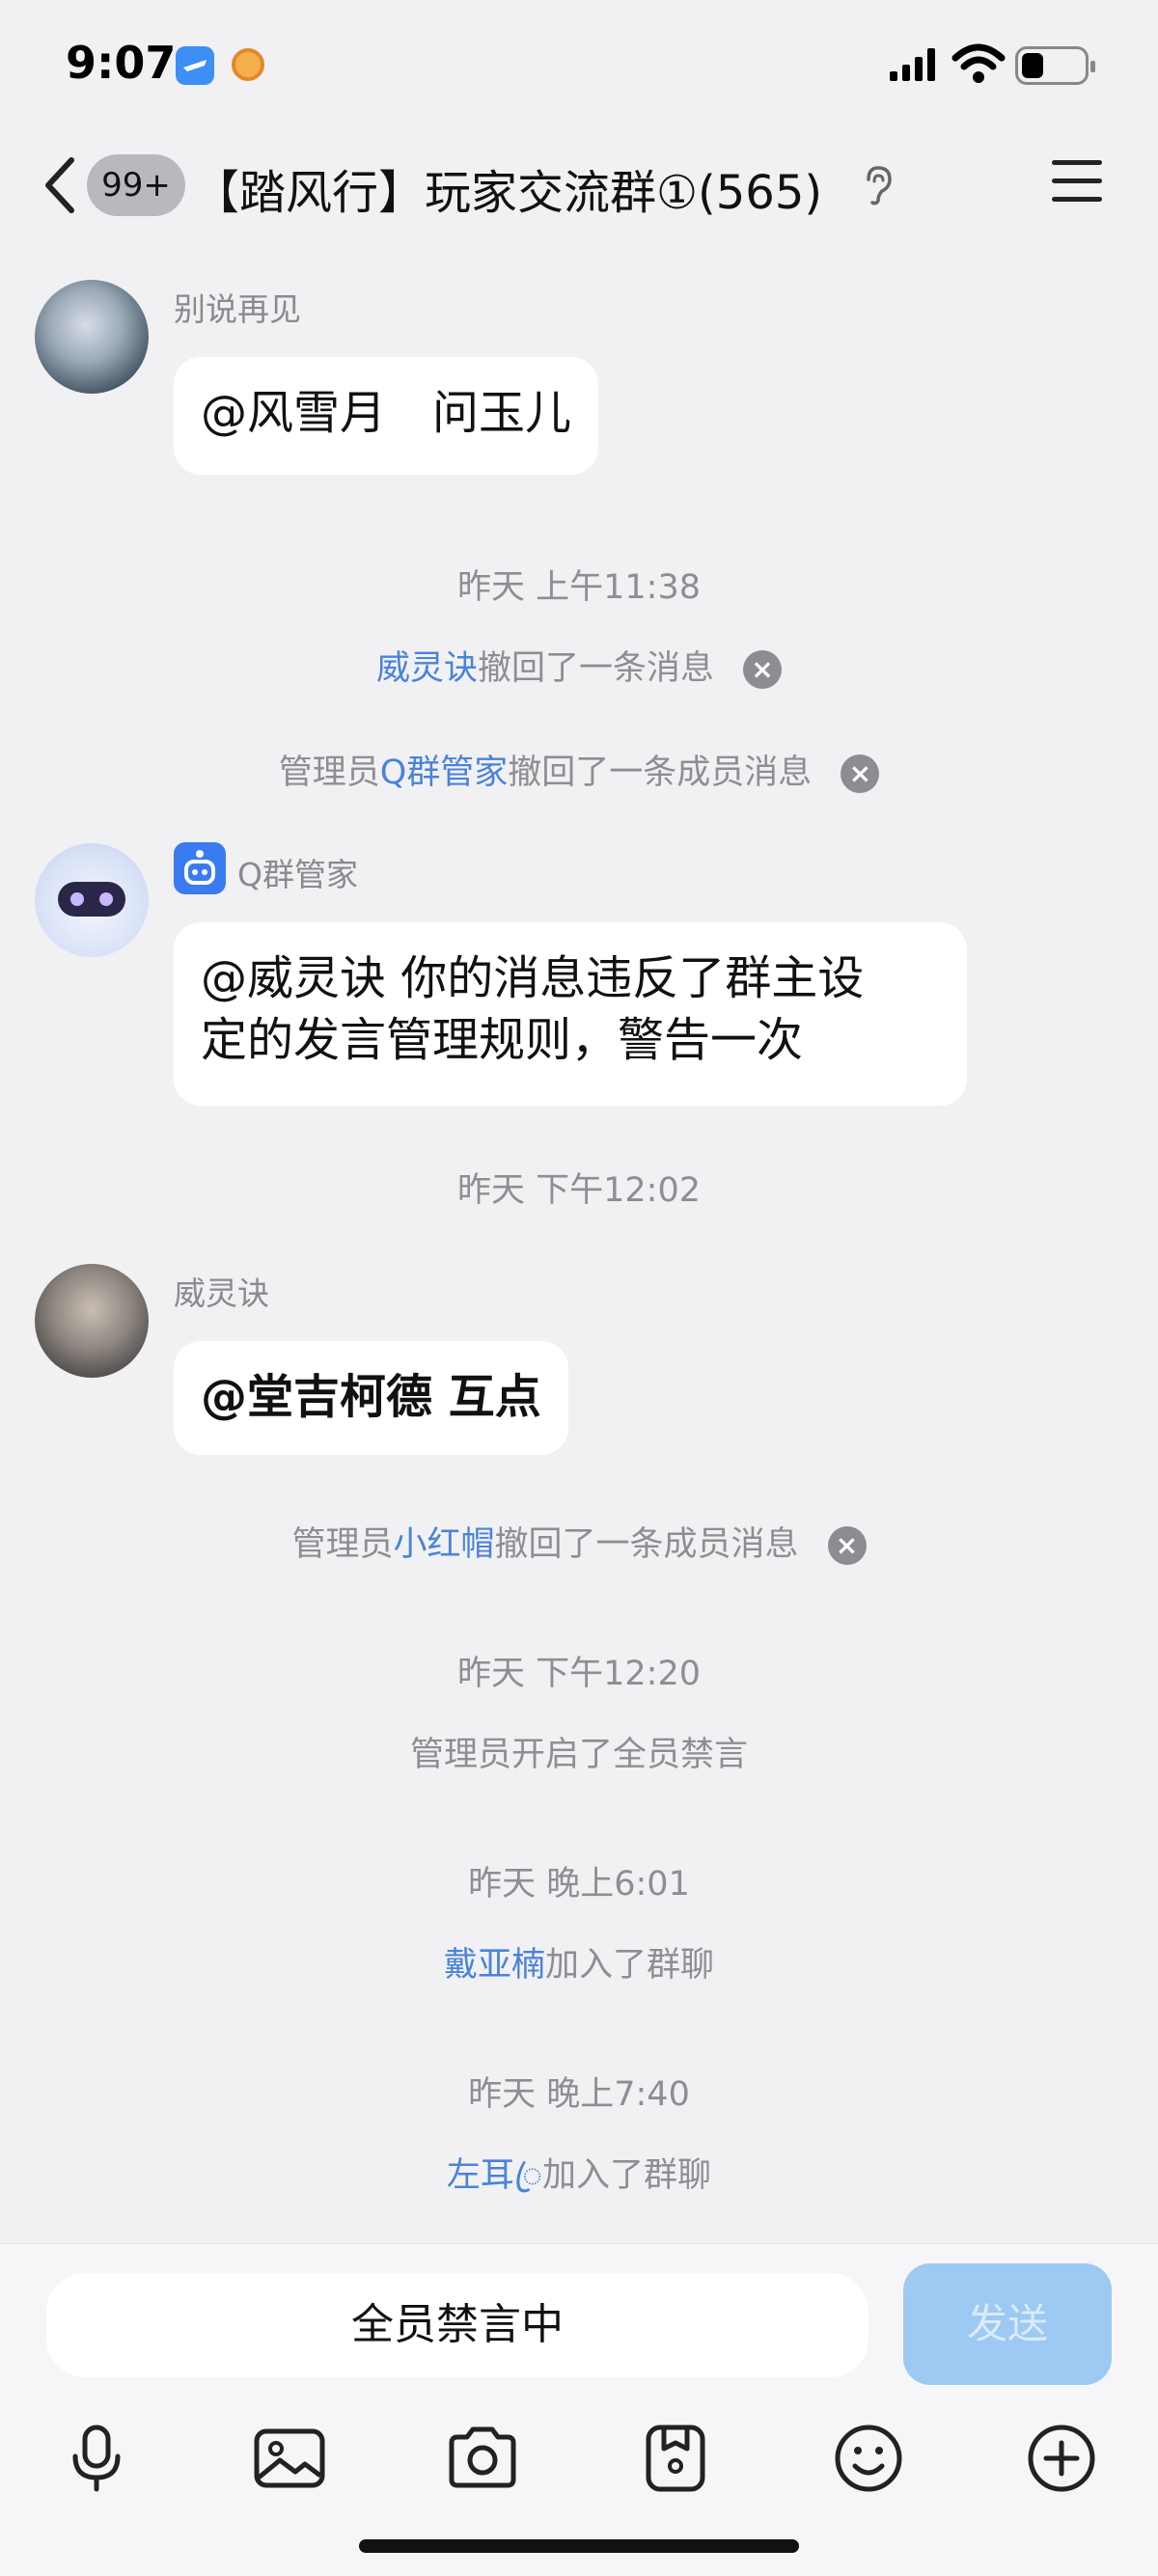 Image resolution: width=1158 pixels, height=2576 pixels. Describe the element at coordinates (579, 2546) in the screenshot. I see `home-indicator` at that location.